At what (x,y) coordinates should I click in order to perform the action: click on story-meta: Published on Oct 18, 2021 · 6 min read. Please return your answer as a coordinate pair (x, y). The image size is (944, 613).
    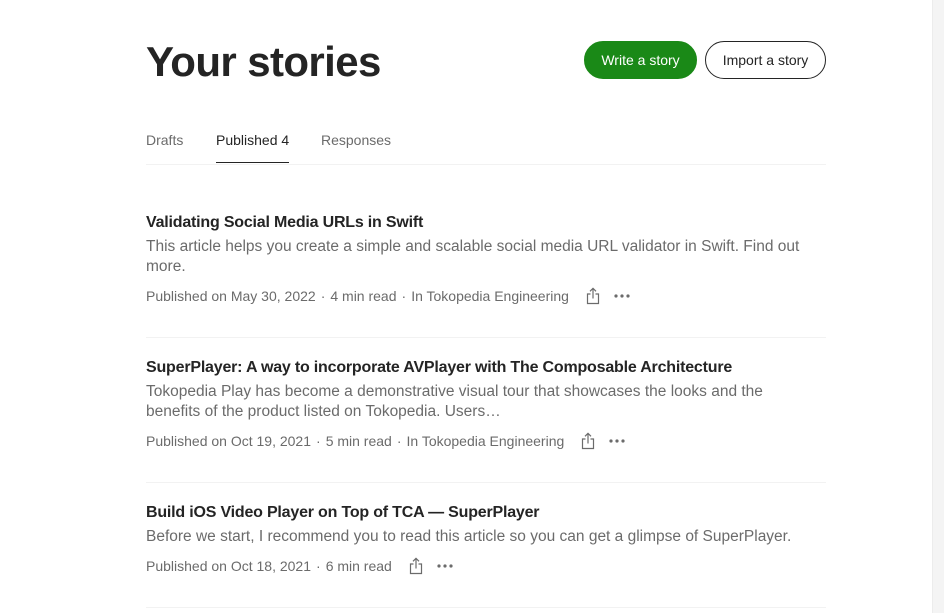
    Looking at the image, I should click on (300, 566).